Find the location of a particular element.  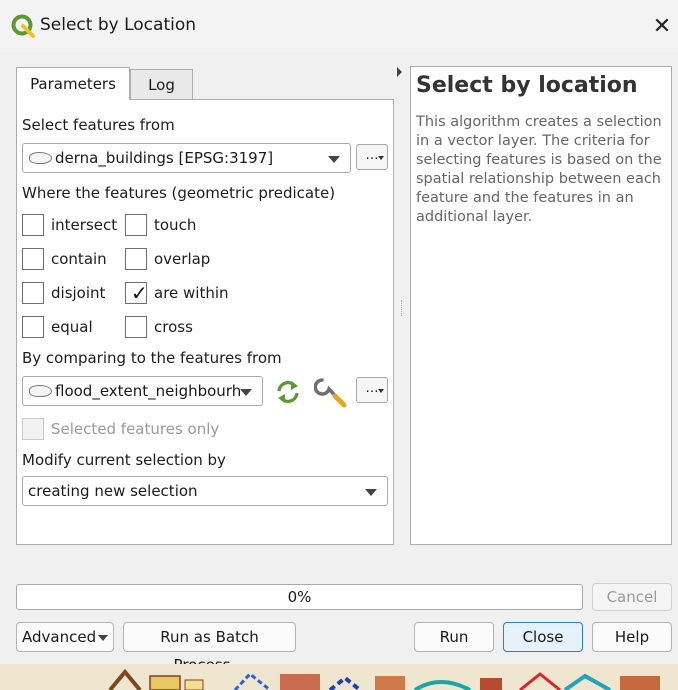

modify-selection-value: creating new selection is located at coordinates (113, 491).